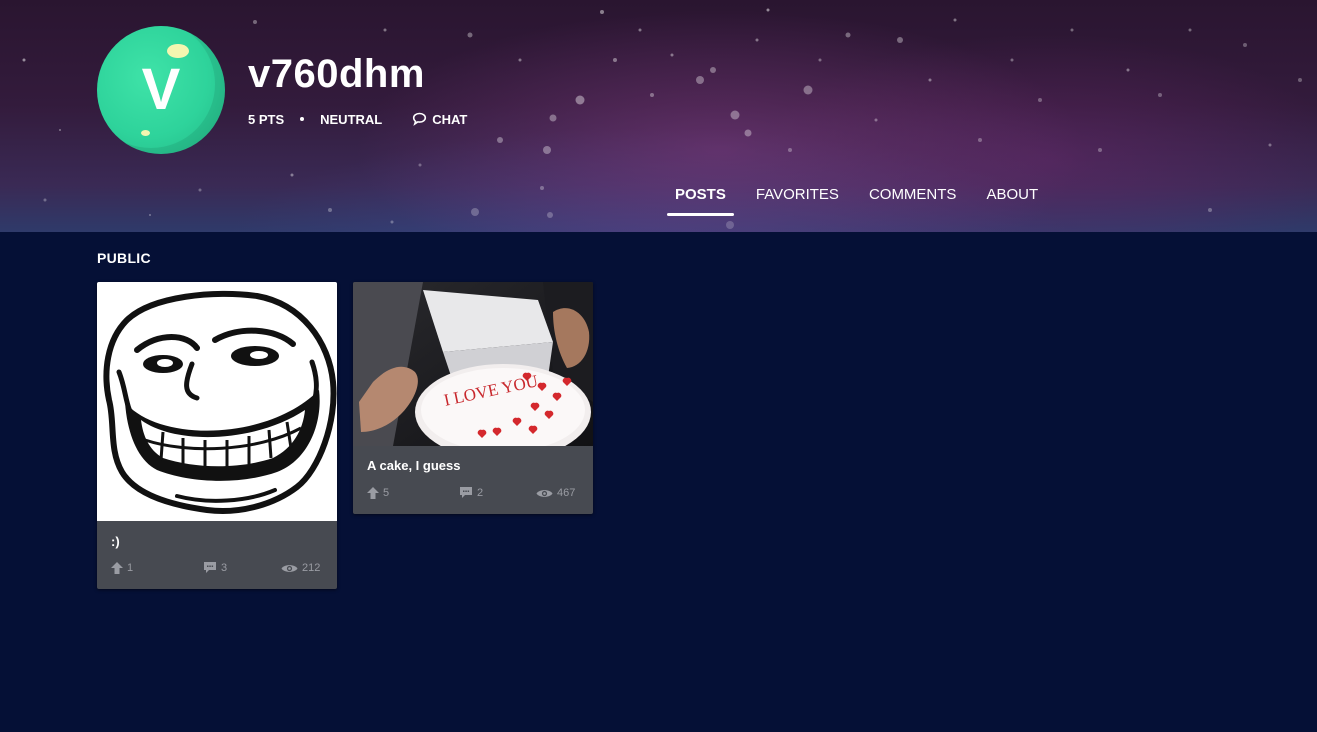 Image resolution: width=1317 pixels, height=732 pixels. What do you see at coordinates (450, 119) in the screenshot?
I see `chat-label: CHAT` at bounding box center [450, 119].